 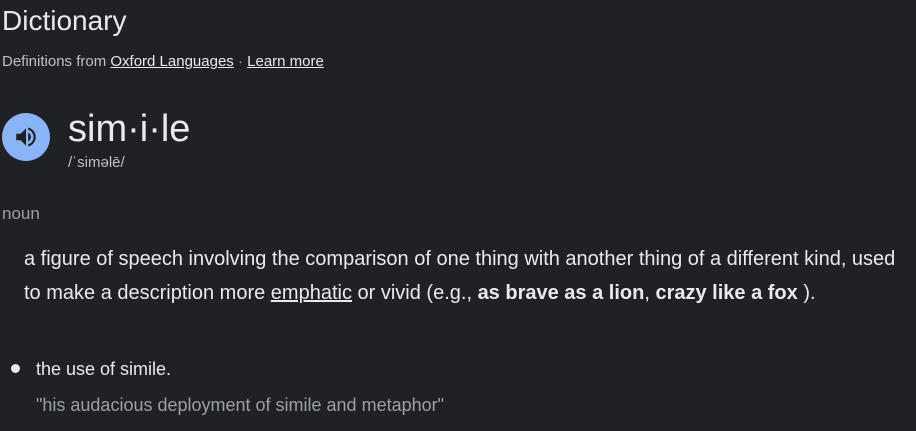 What do you see at coordinates (96, 162) in the screenshot?
I see `phonetic-spelling: /ˈsiməlē/` at bounding box center [96, 162].